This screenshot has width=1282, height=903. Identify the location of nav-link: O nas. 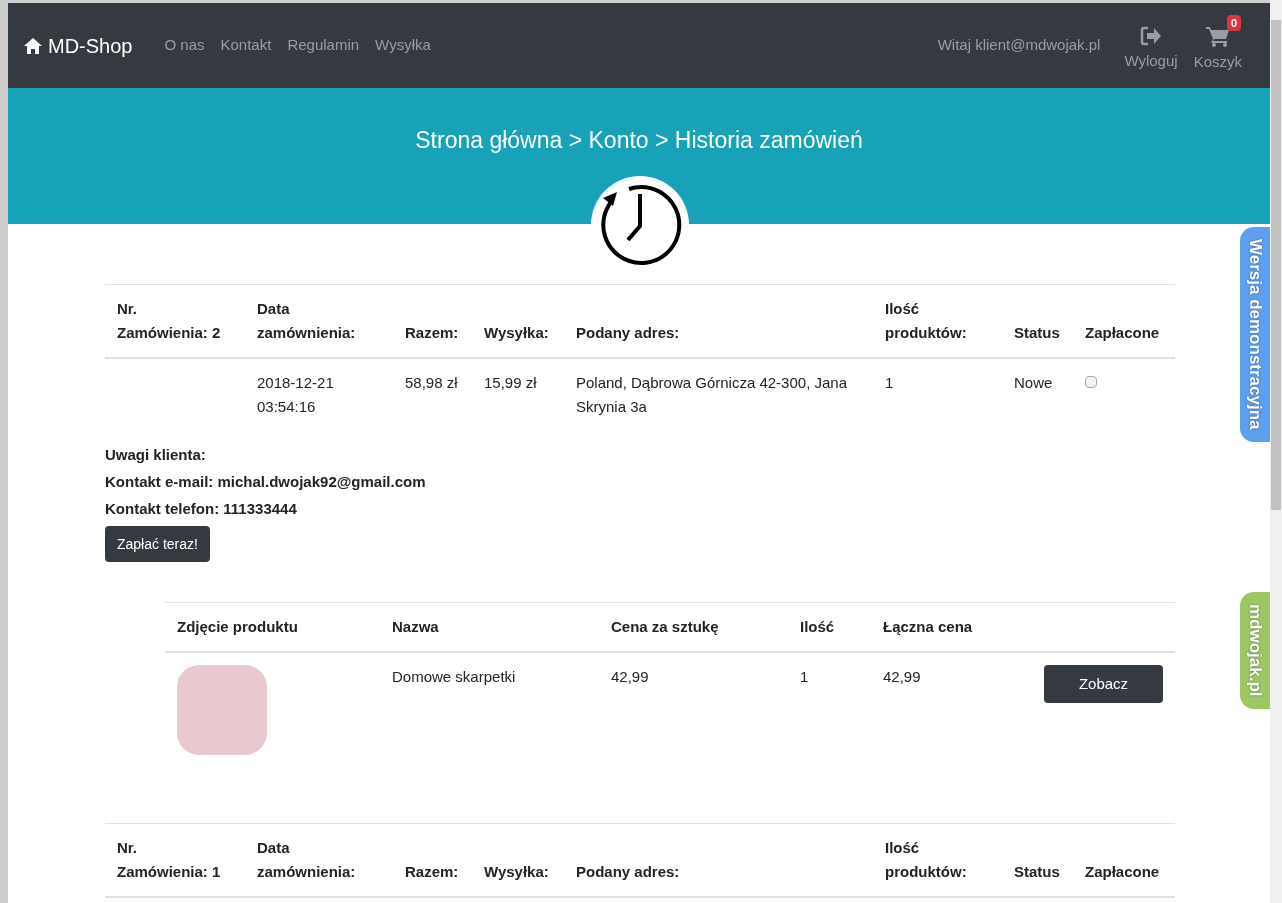
(184, 45).